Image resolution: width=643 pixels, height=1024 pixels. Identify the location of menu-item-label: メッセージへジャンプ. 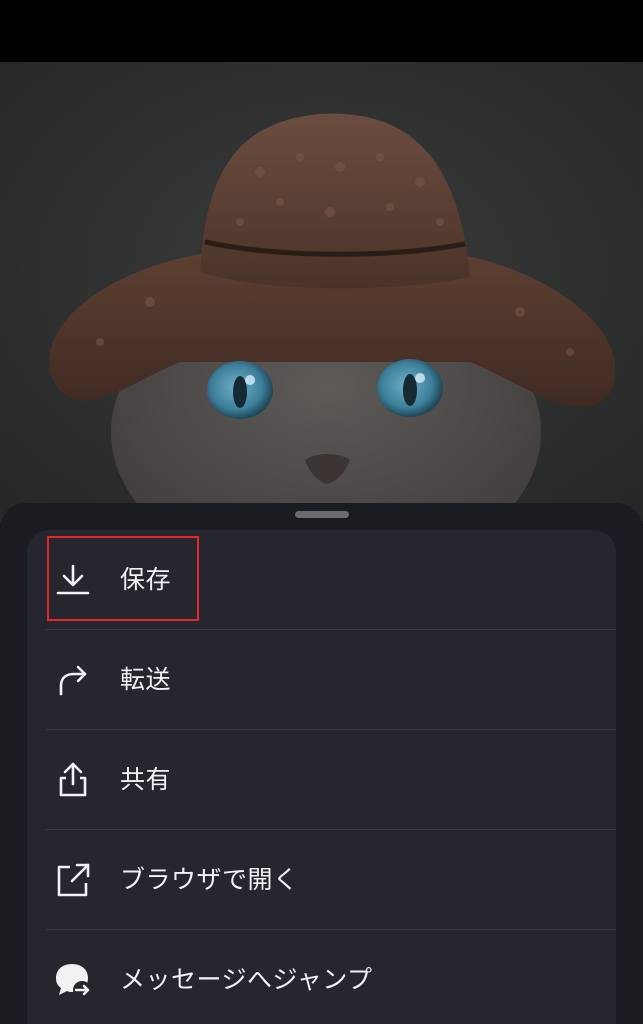
(246, 979).